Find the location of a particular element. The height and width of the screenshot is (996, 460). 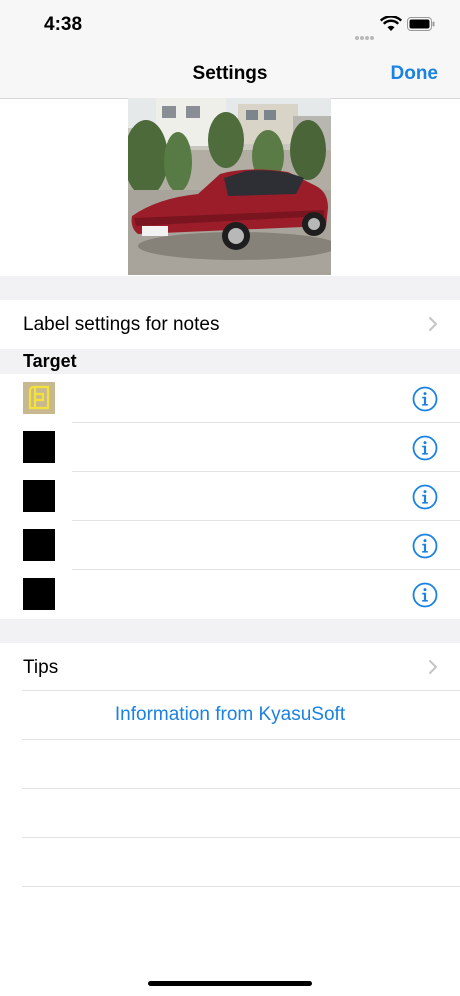

tips-row: Tips is located at coordinates (230, 667).